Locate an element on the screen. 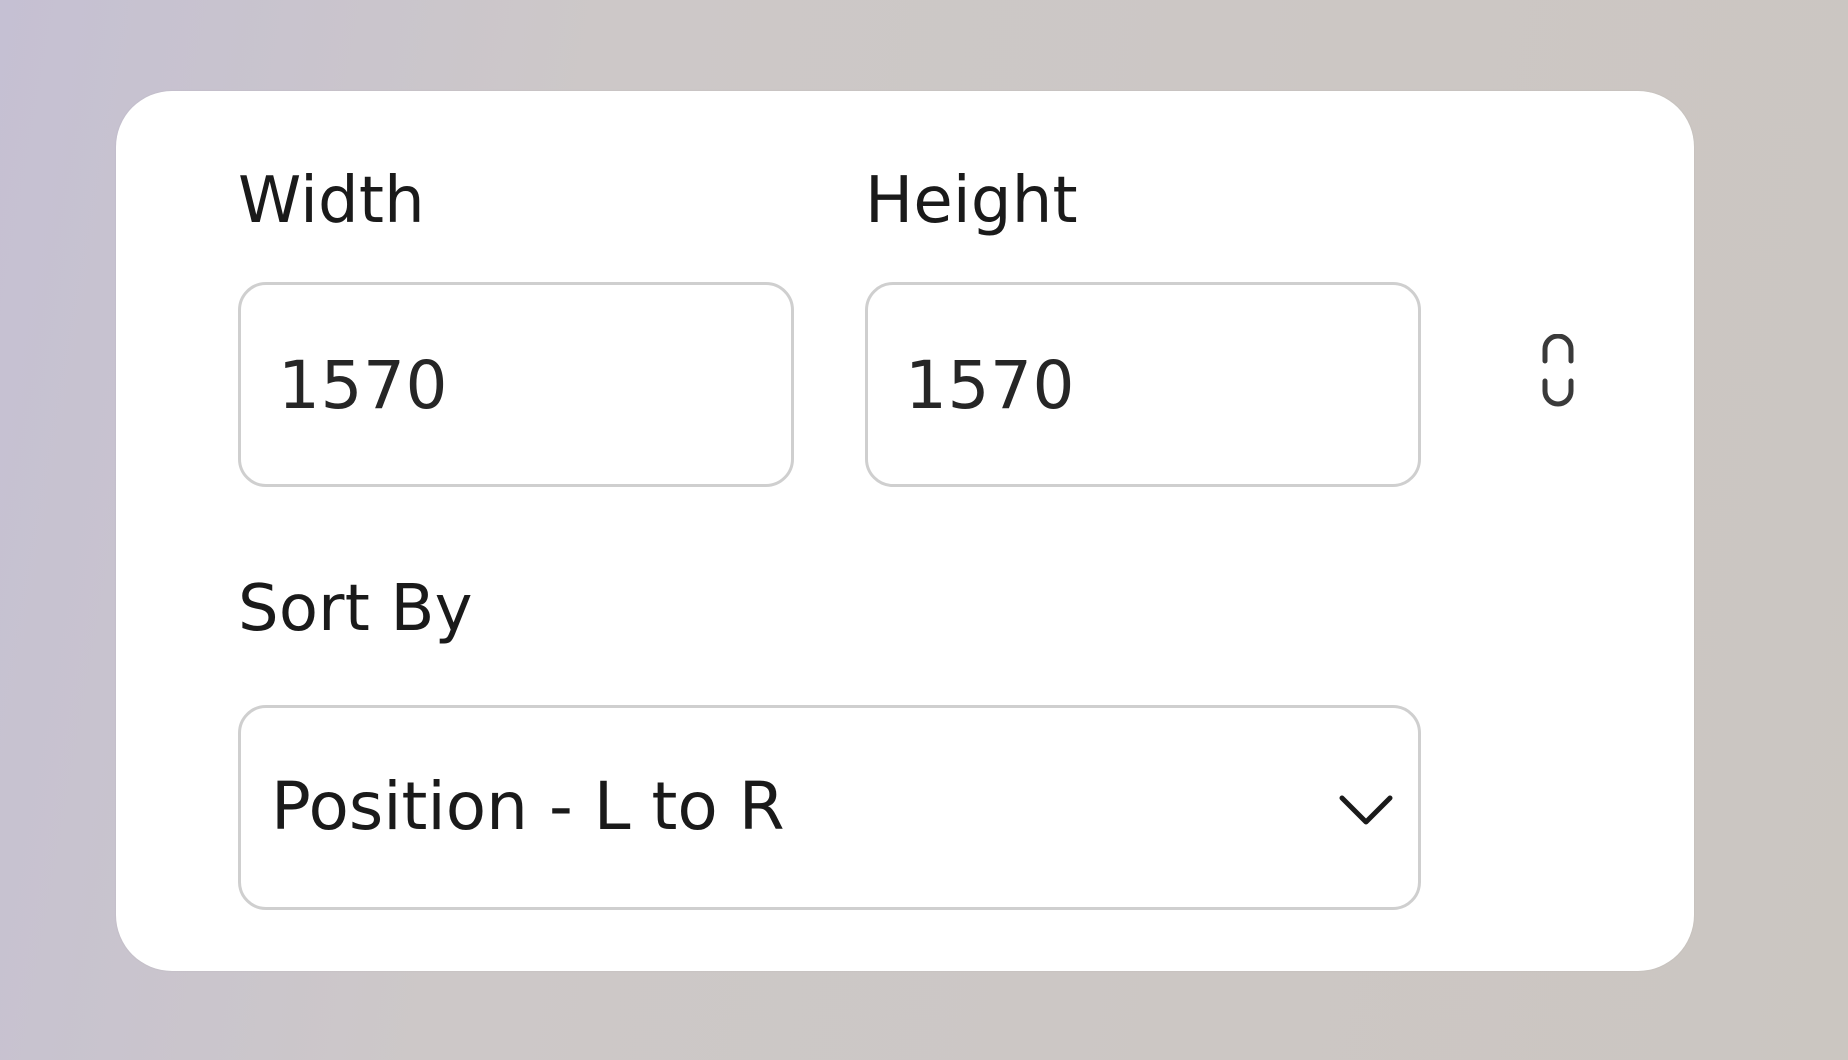 The image size is (1848, 1060). width-input: 1570 is located at coordinates (516, 384).